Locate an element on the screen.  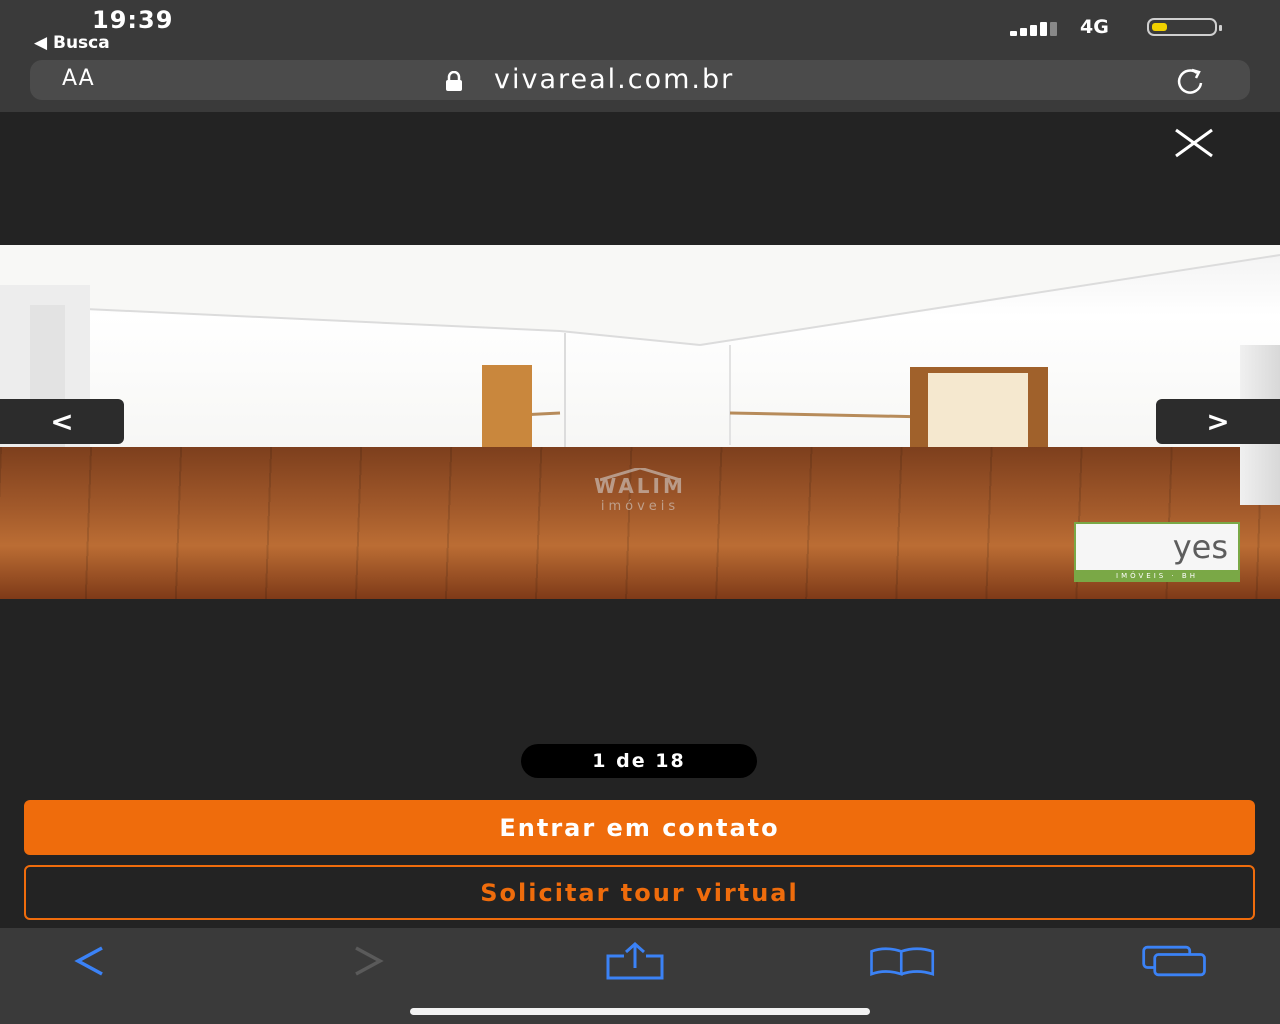
reader-settings-button: AA is located at coordinates (78, 78).